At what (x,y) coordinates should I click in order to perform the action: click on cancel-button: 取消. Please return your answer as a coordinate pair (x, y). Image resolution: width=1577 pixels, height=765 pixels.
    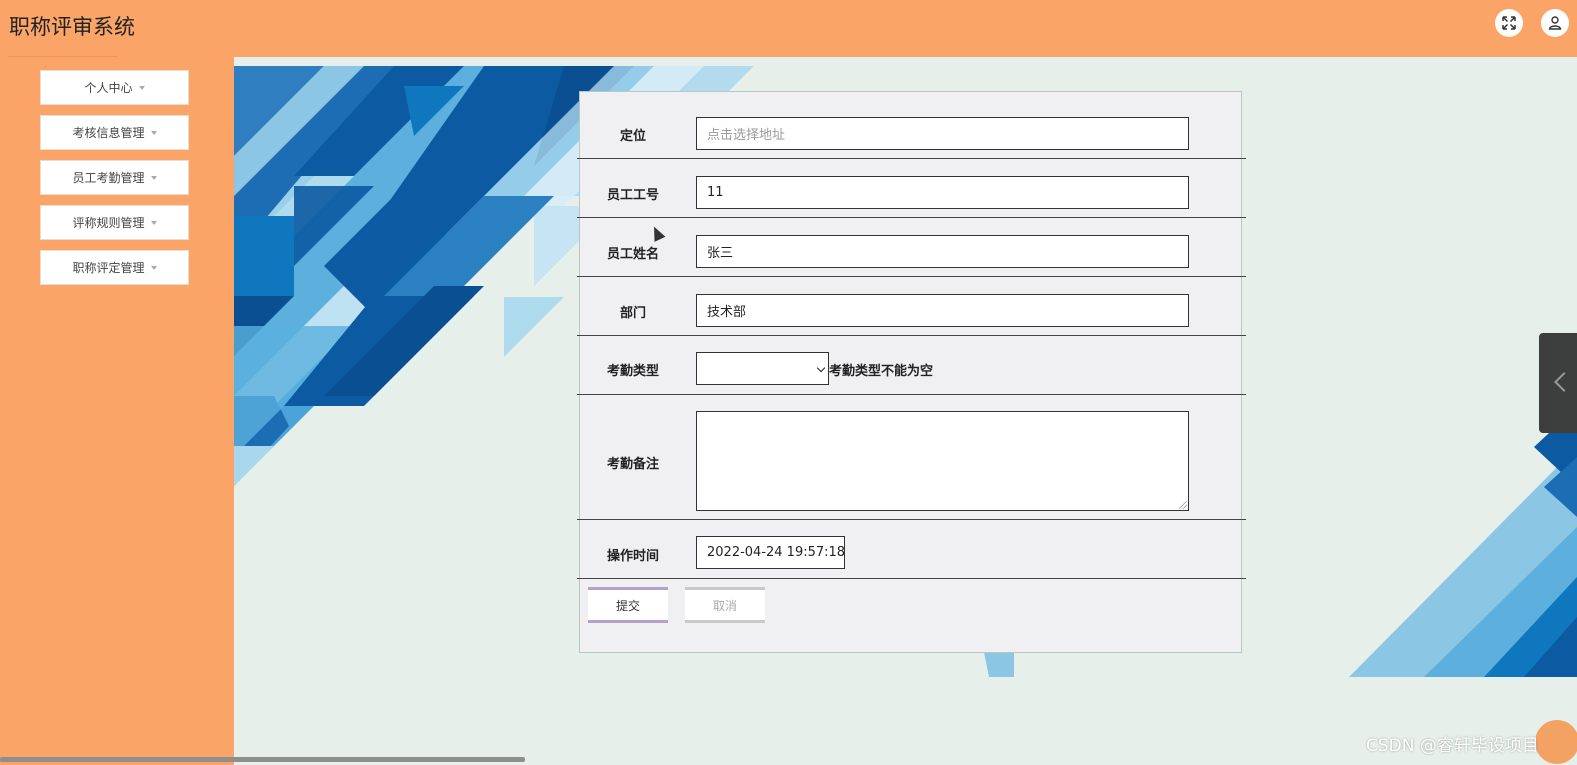
    Looking at the image, I should click on (725, 605).